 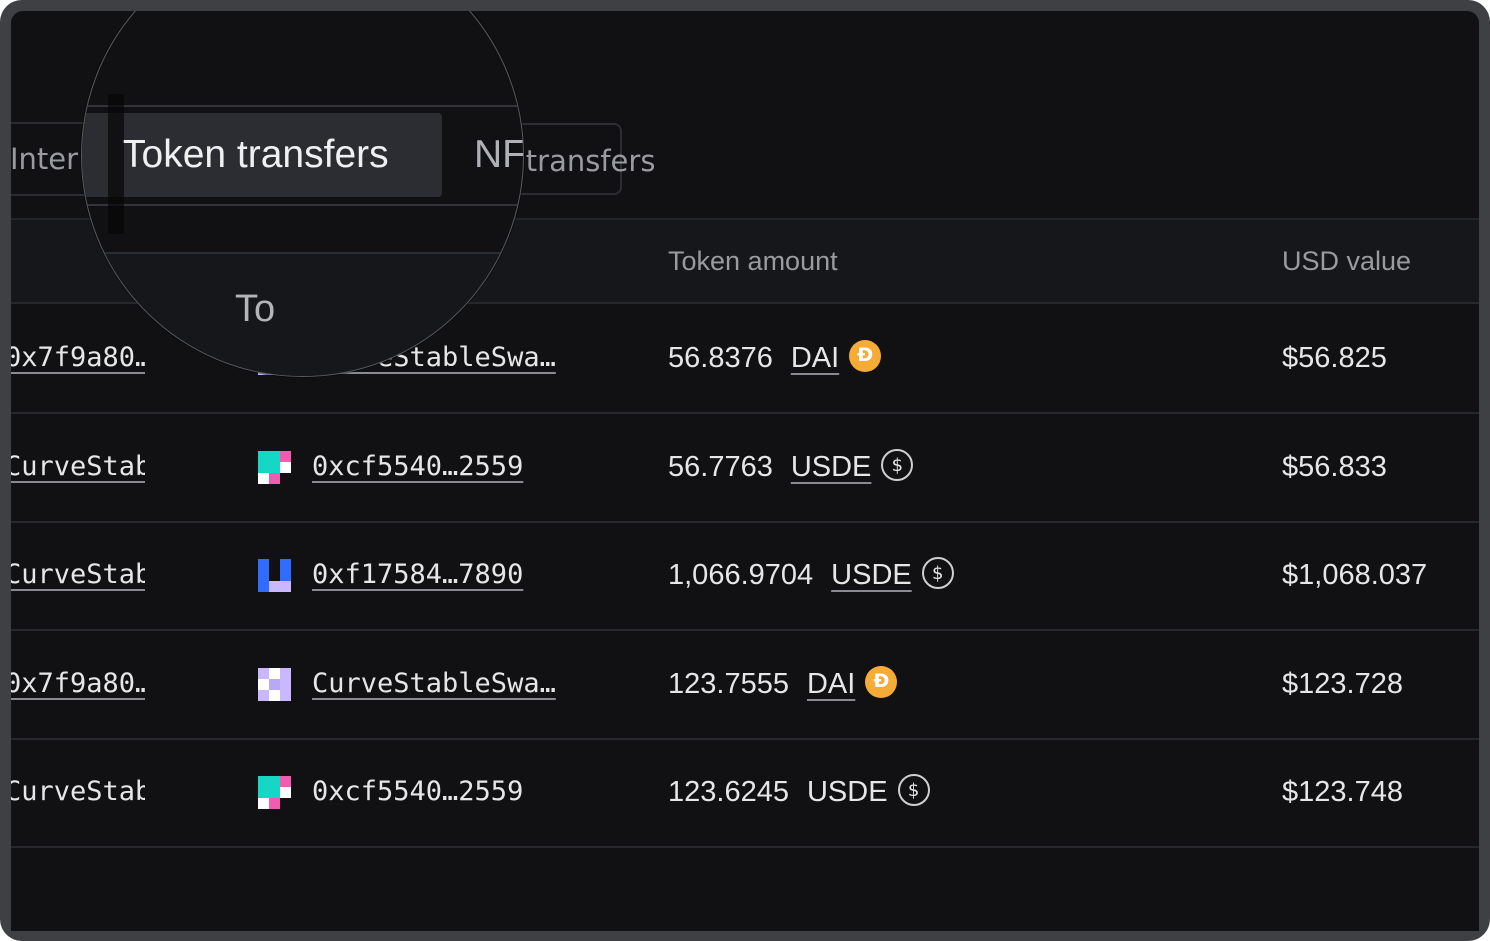 I want to click on usd-value: $123.748, so click(x=1342, y=792).